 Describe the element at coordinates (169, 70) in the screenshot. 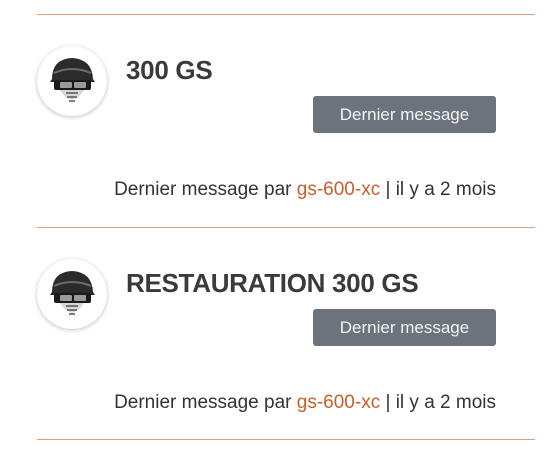

I see `topic-title-link: 300 GS` at that location.